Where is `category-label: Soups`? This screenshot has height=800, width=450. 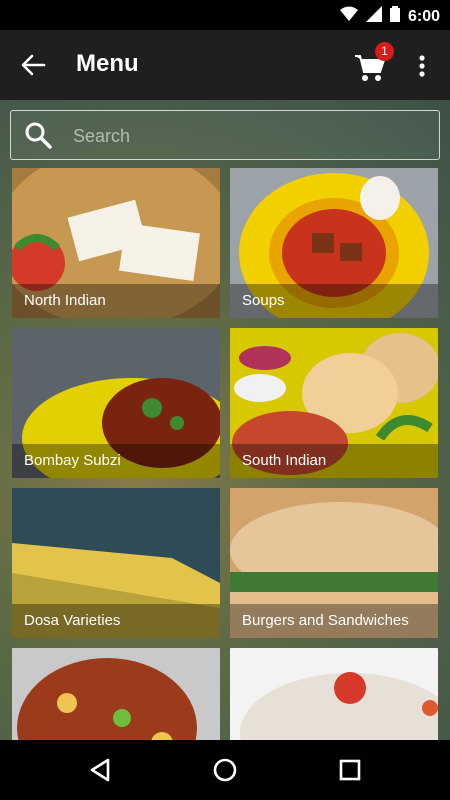
category-label: Soups is located at coordinates (334, 301).